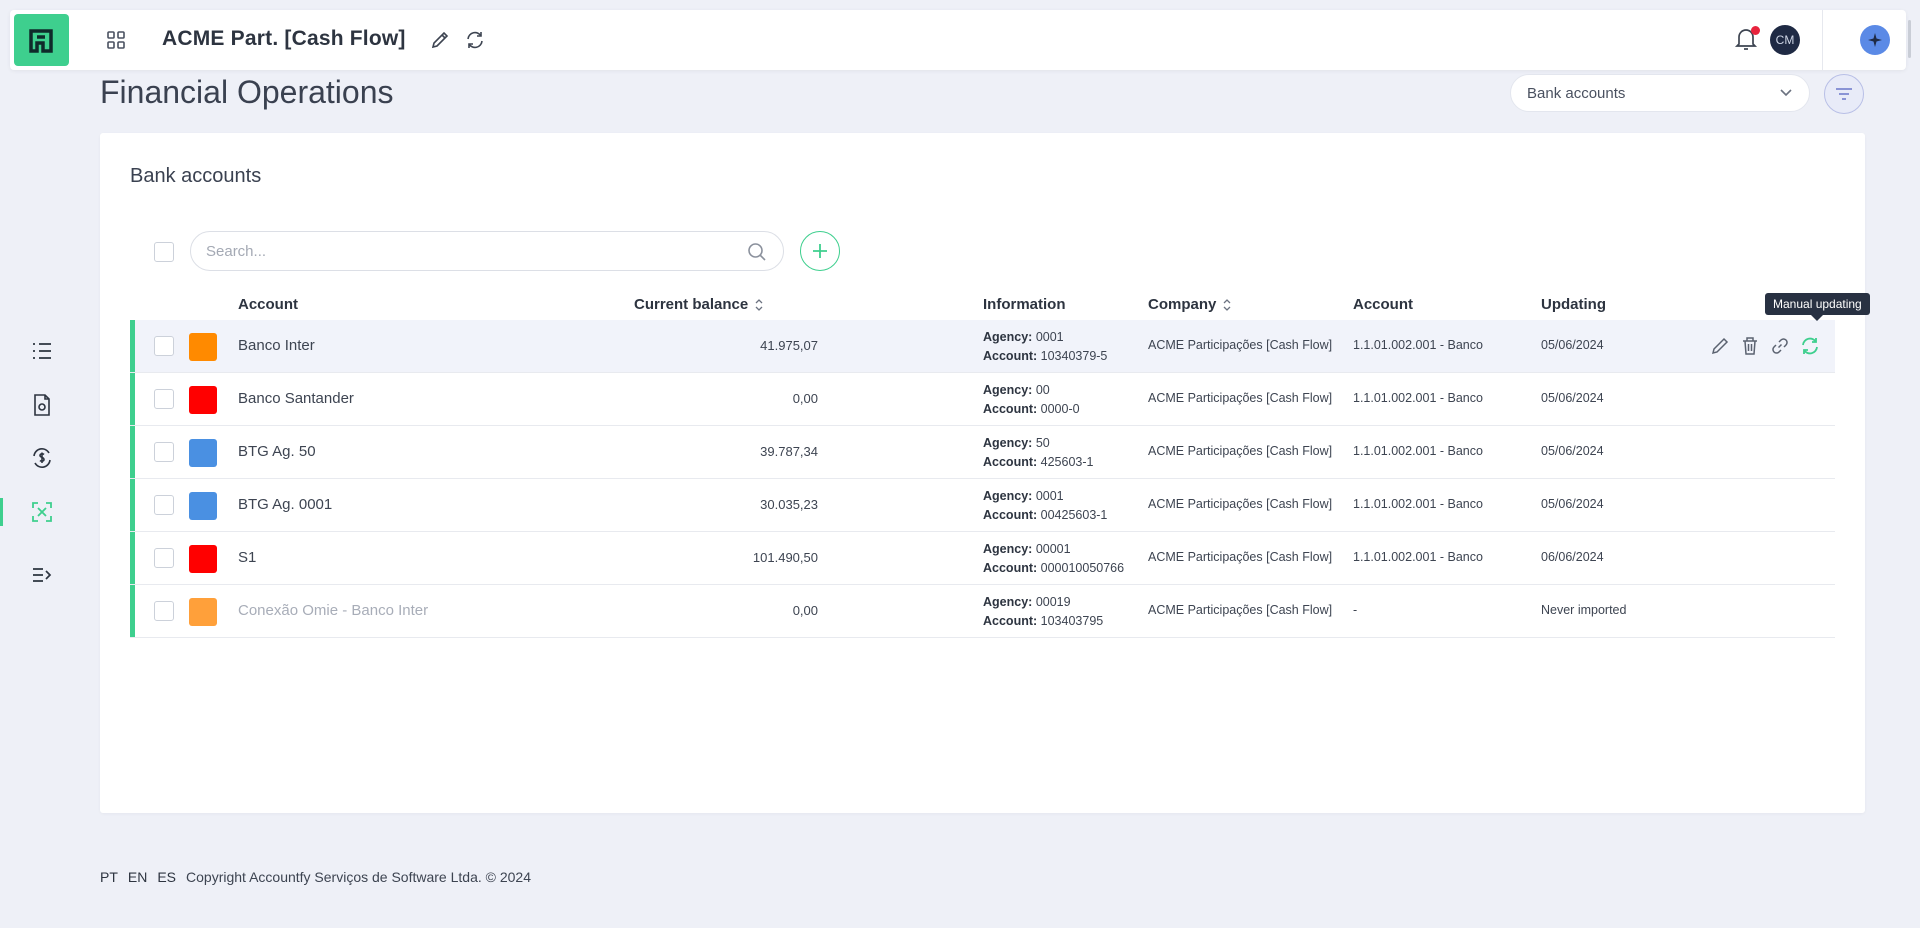  Describe the element at coordinates (487, 251) in the screenshot. I see `search-input` at that location.